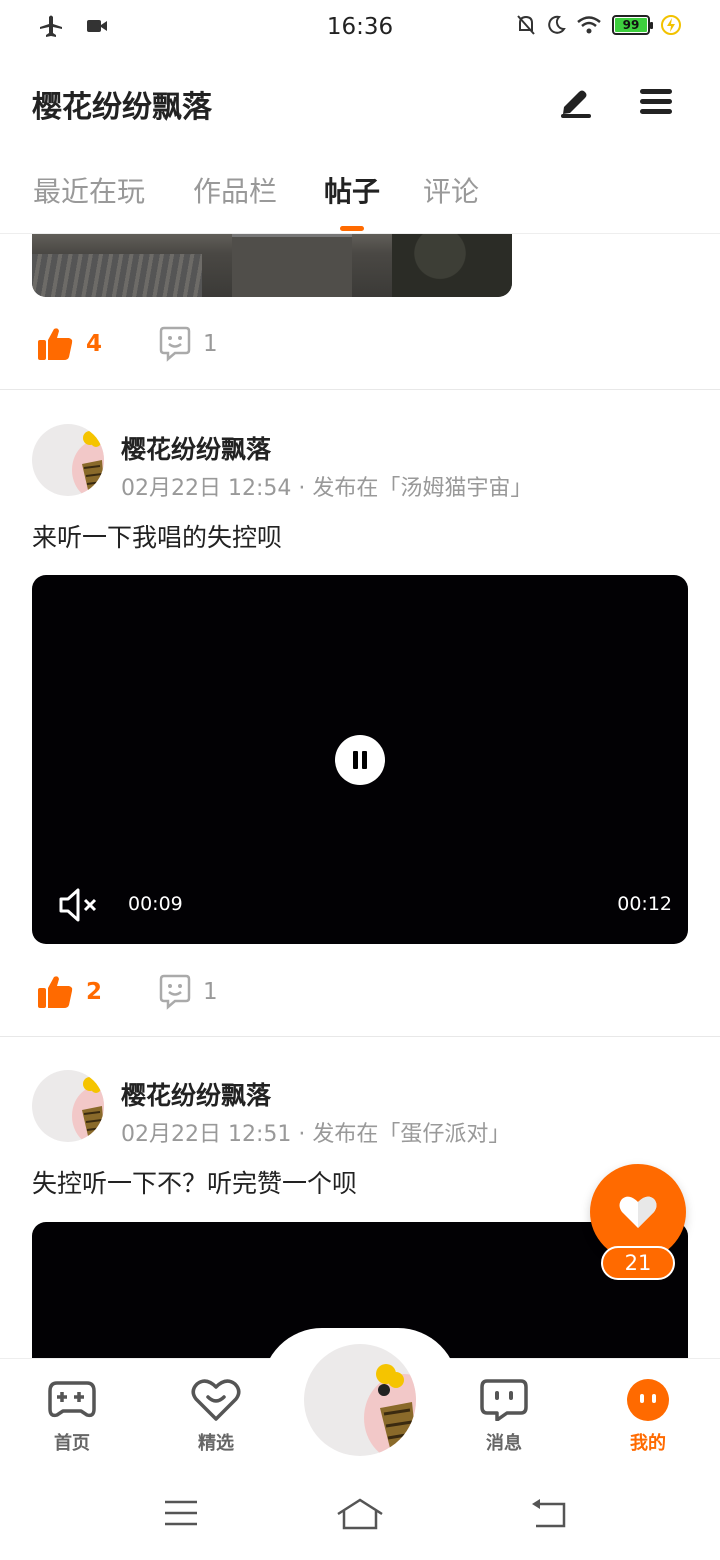 The image size is (720, 1560). Describe the element at coordinates (504, 1443) in the screenshot. I see `nav-label: 消息` at that location.